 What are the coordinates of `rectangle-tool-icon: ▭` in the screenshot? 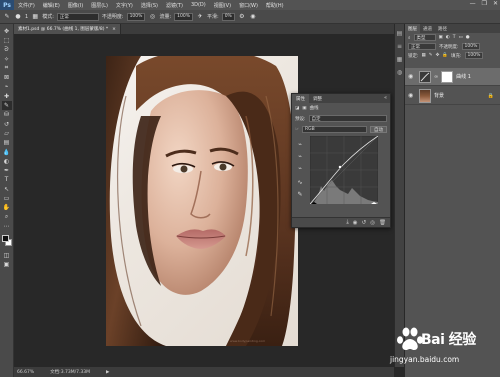 It's located at (7, 198).